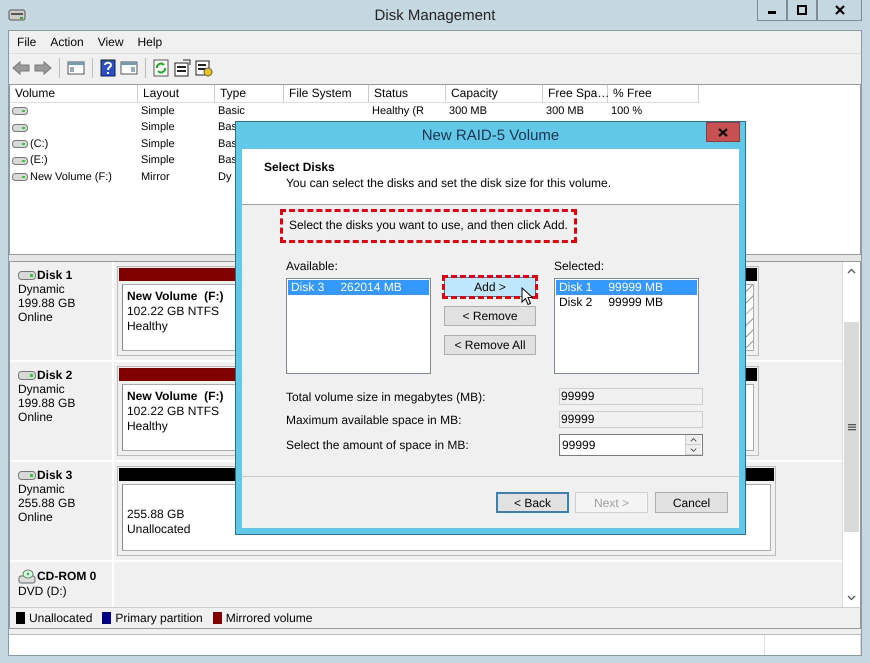  I want to click on cursor-icon, so click(527, 296).